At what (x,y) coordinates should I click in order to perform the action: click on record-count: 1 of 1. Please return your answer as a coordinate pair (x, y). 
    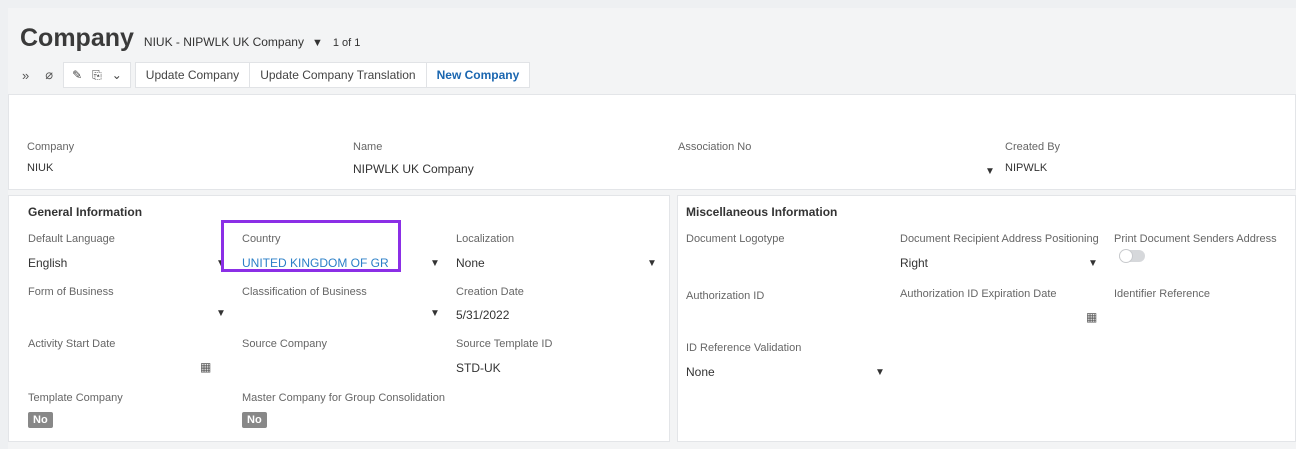
    Looking at the image, I should click on (346, 43).